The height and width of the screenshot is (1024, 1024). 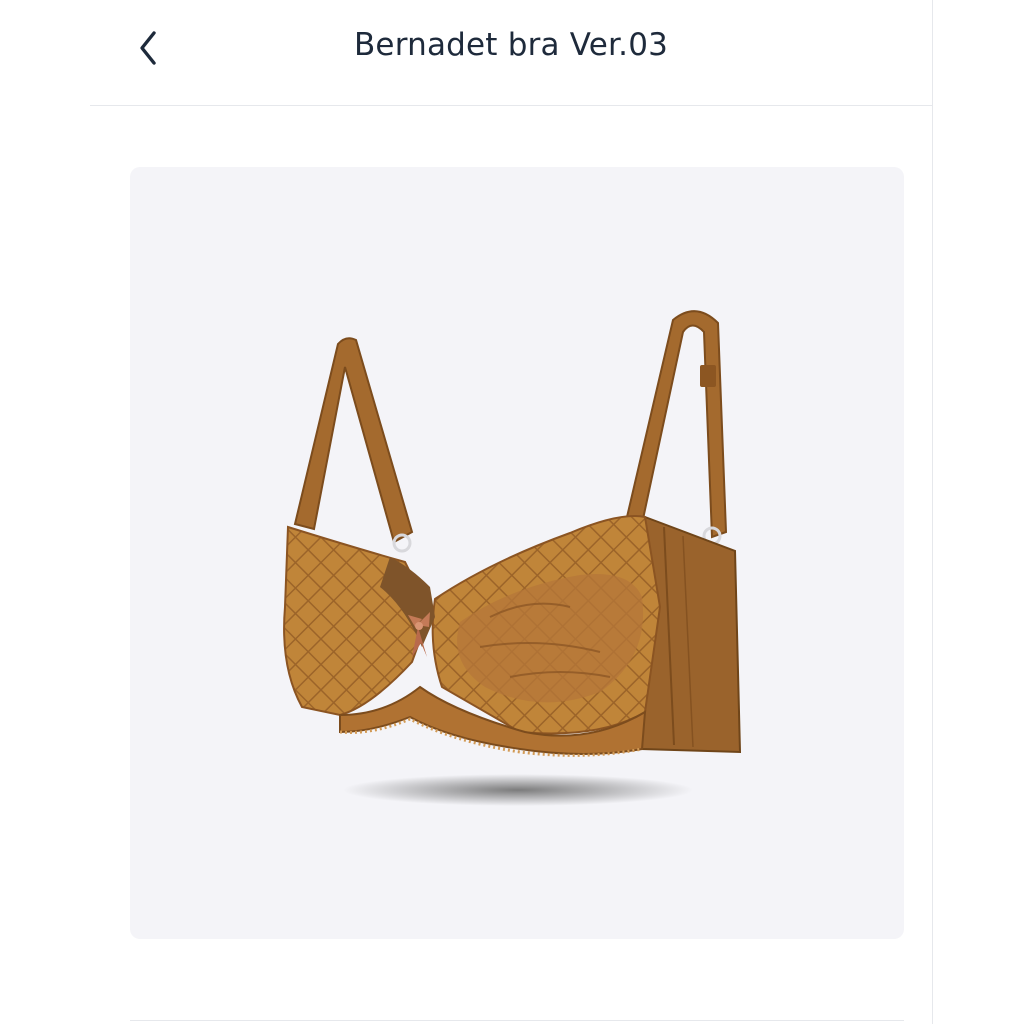 I want to click on product-shadow, so click(x=518, y=790).